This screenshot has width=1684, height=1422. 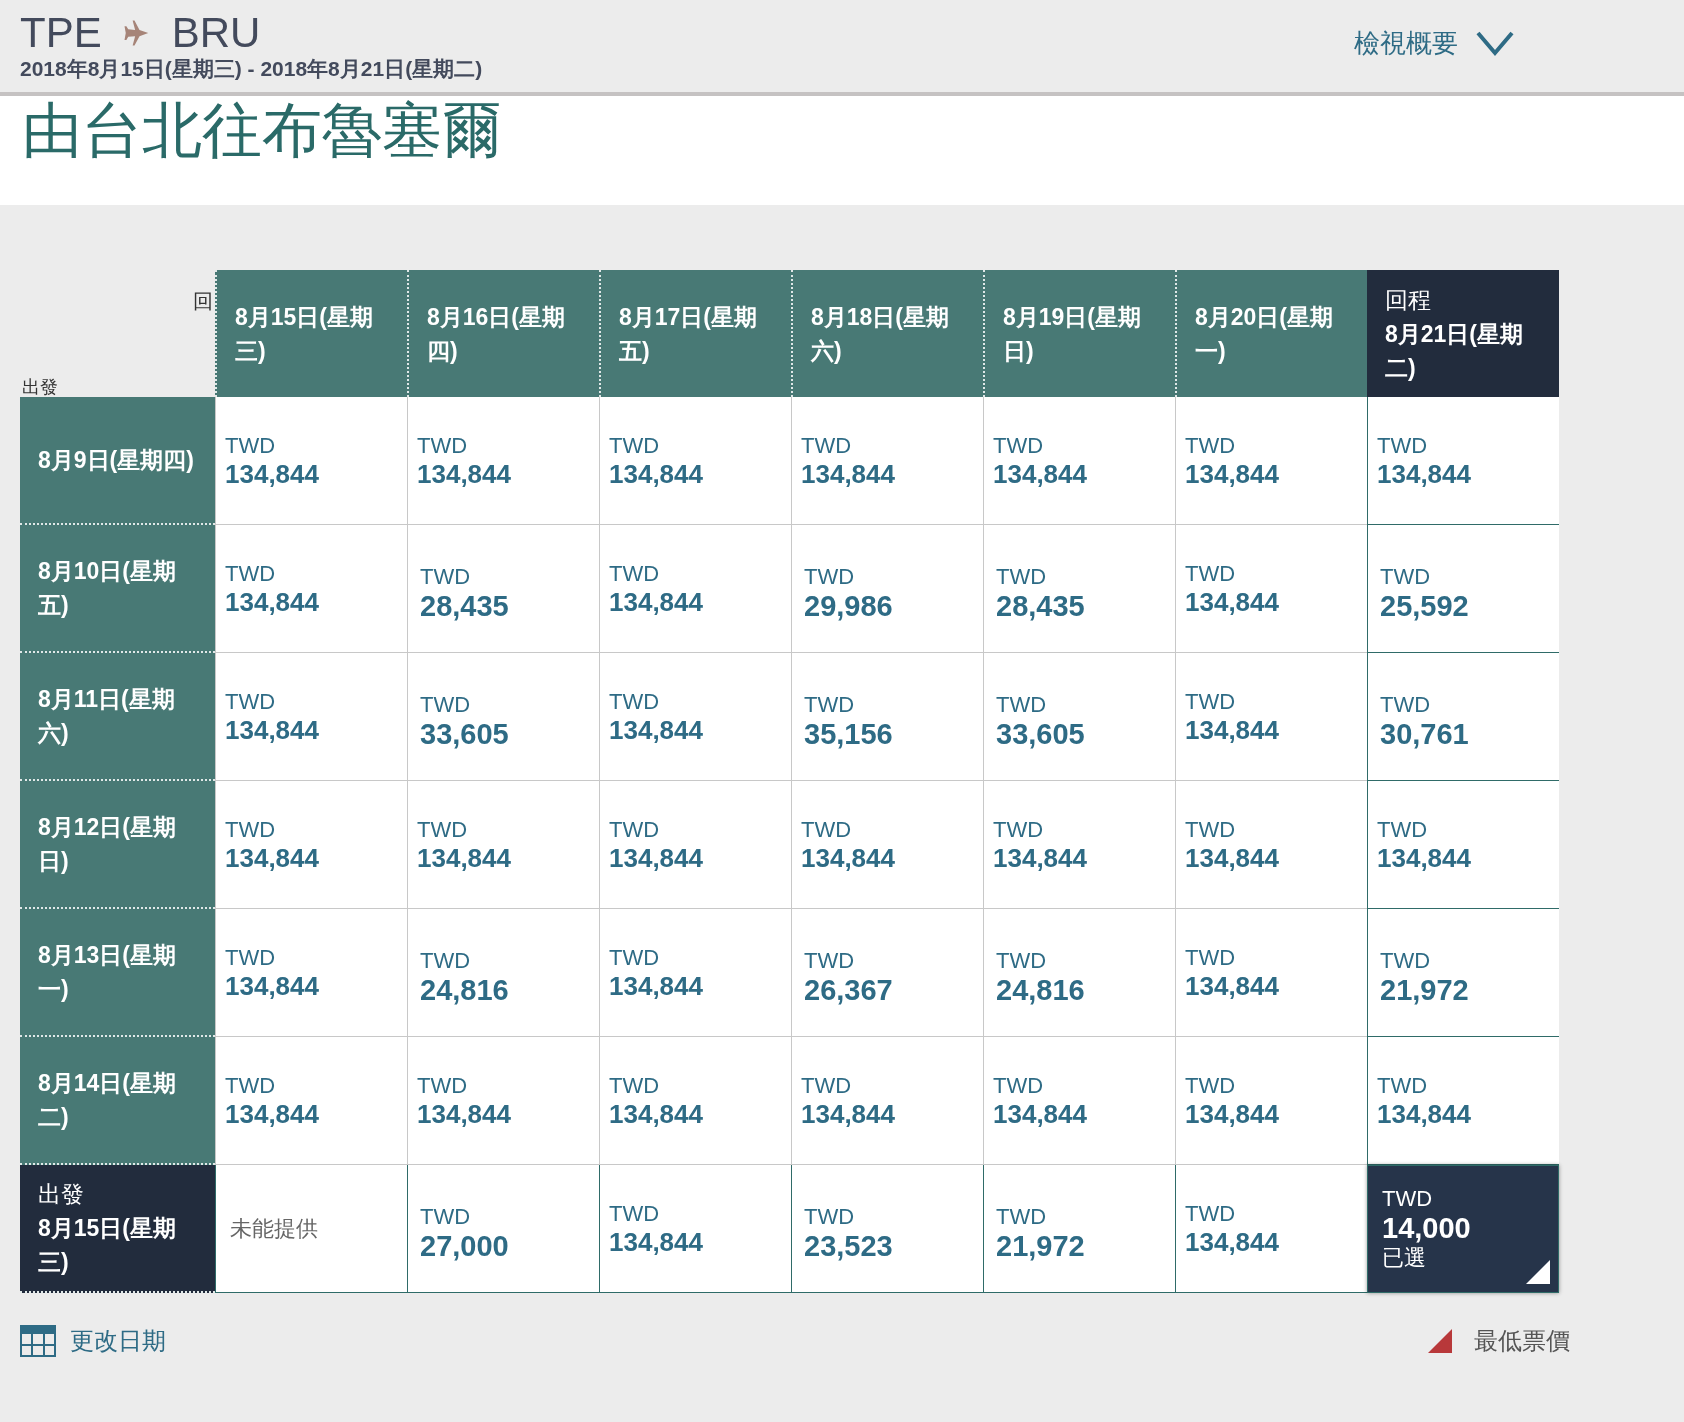 What do you see at coordinates (1434, 43) in the screenshot?
I see `summary-link: 檢視概要` at bounding box center [1434, 43].